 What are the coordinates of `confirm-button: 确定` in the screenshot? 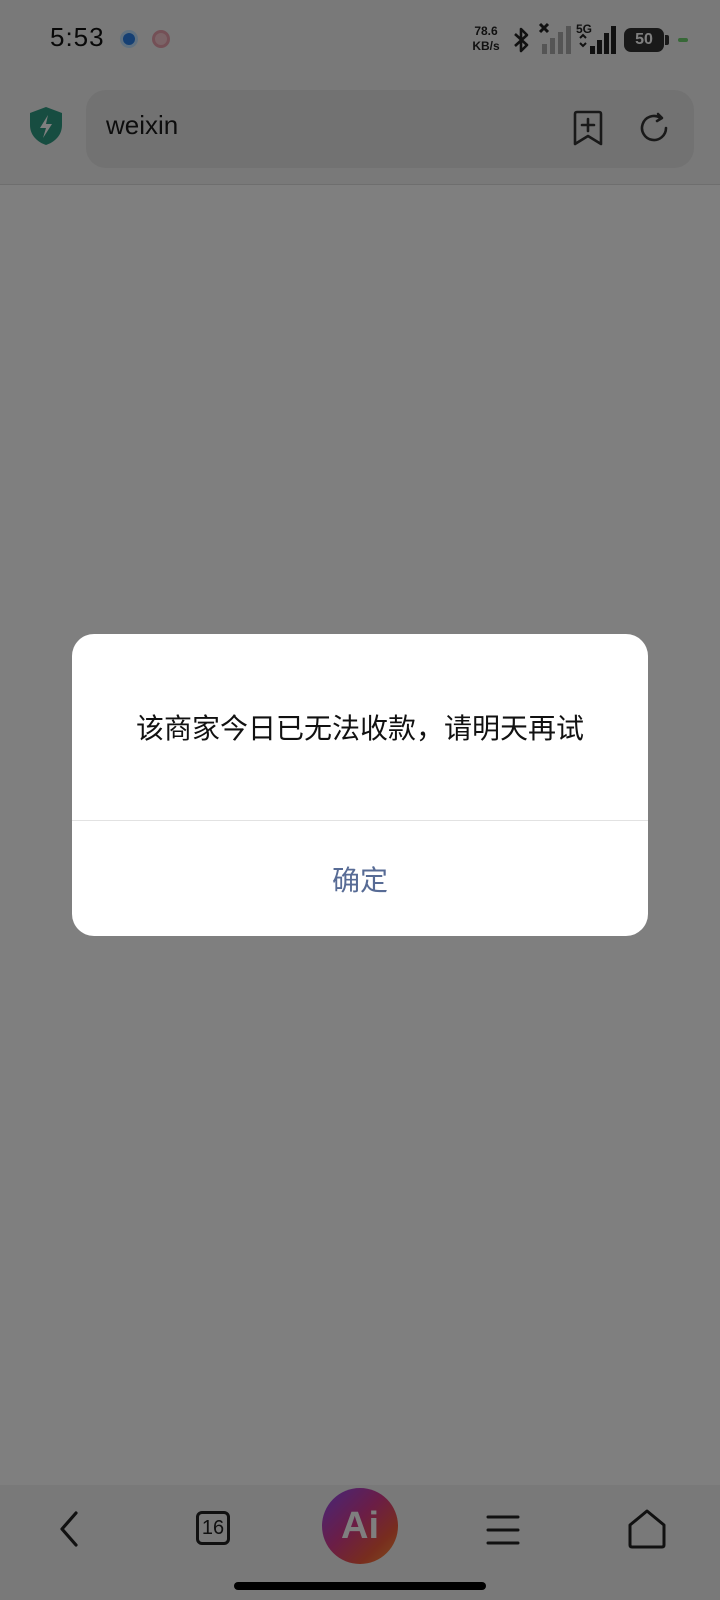 It's located at (360, 878).